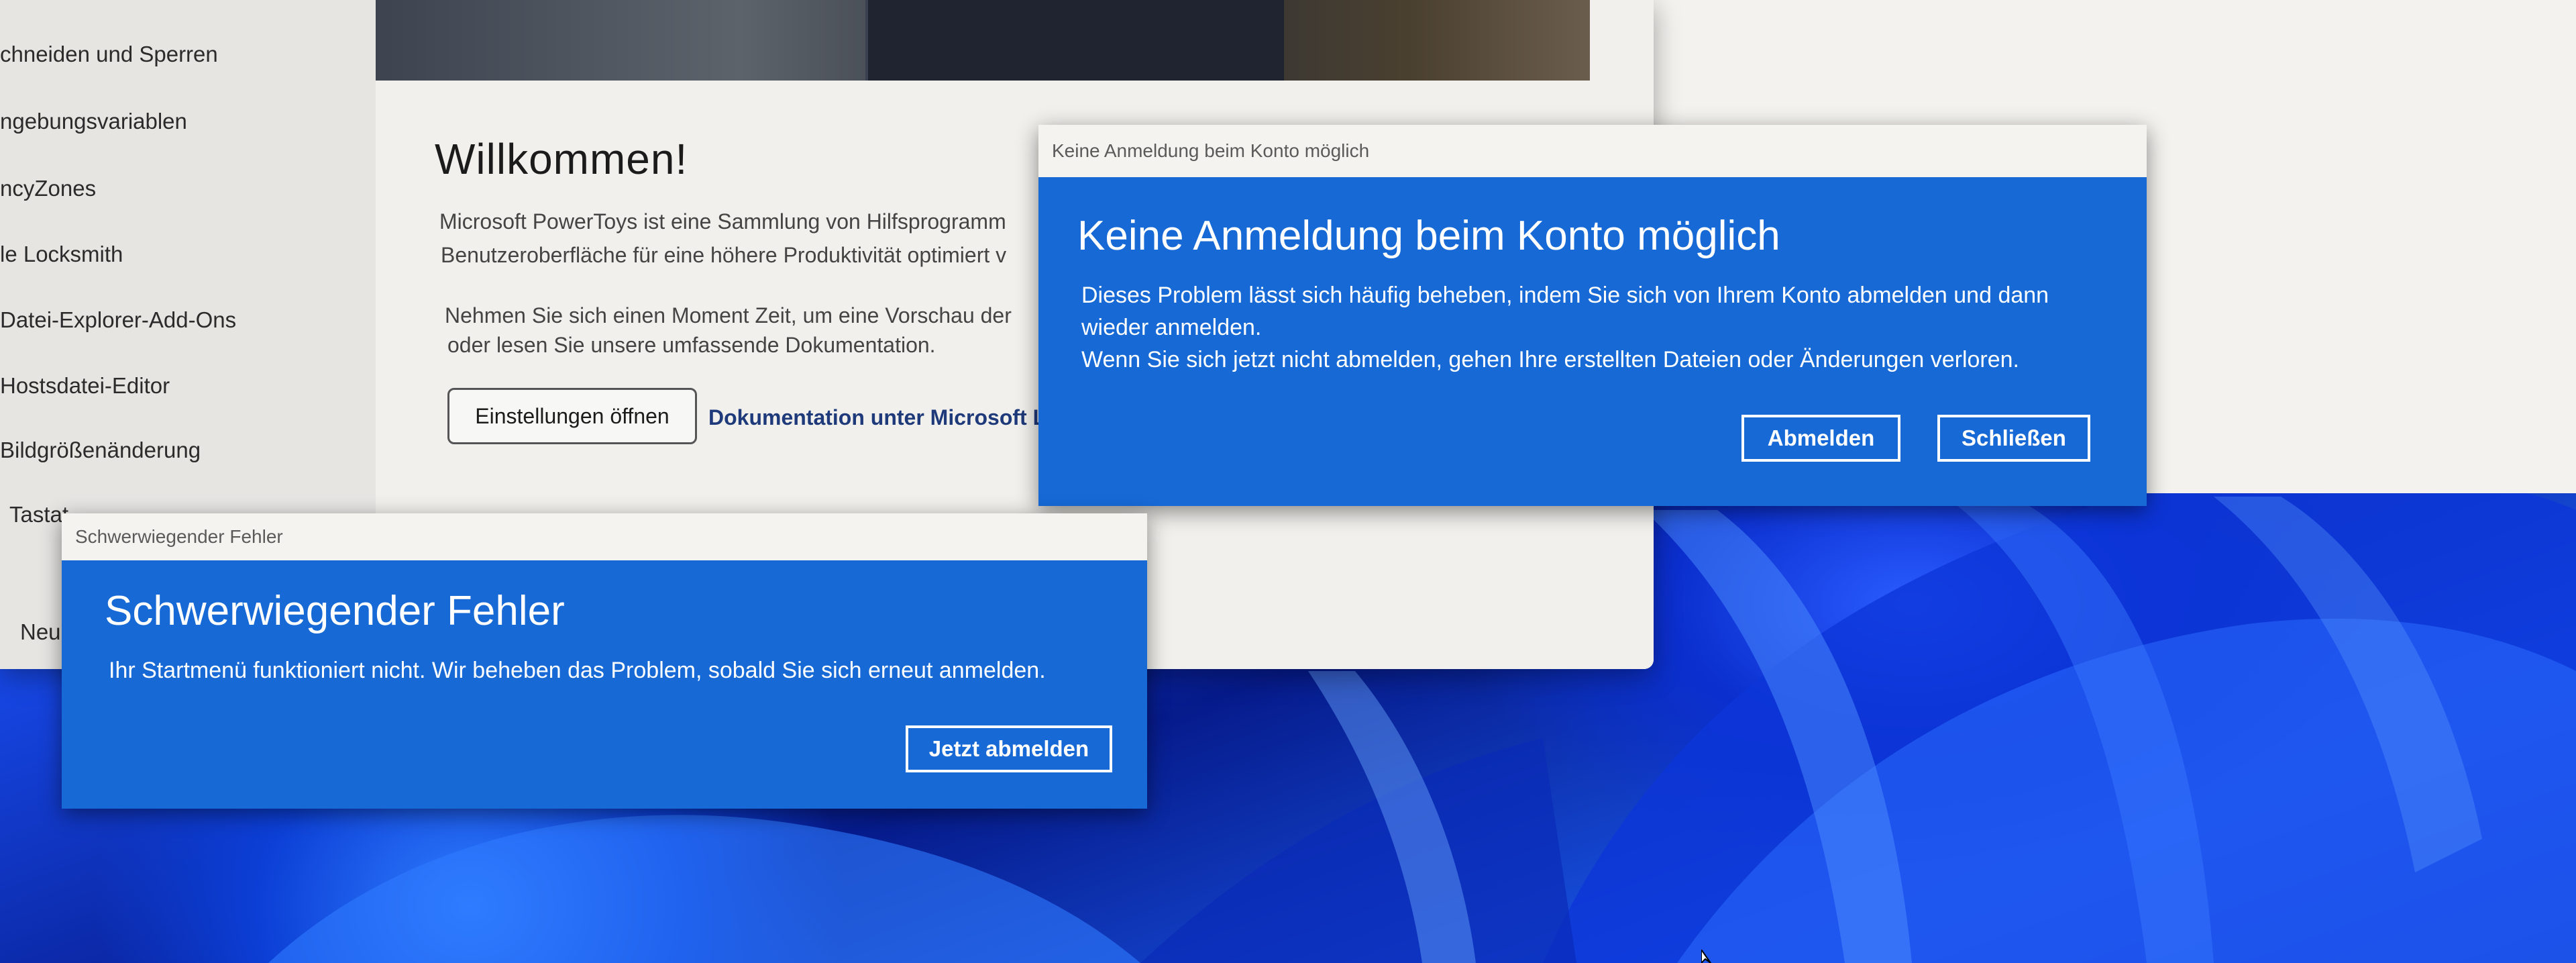  Describe the element at coordinates (38, 514) in the screenshot. I see `sidebar-item-keyboard-manager: Tastat` at that location.